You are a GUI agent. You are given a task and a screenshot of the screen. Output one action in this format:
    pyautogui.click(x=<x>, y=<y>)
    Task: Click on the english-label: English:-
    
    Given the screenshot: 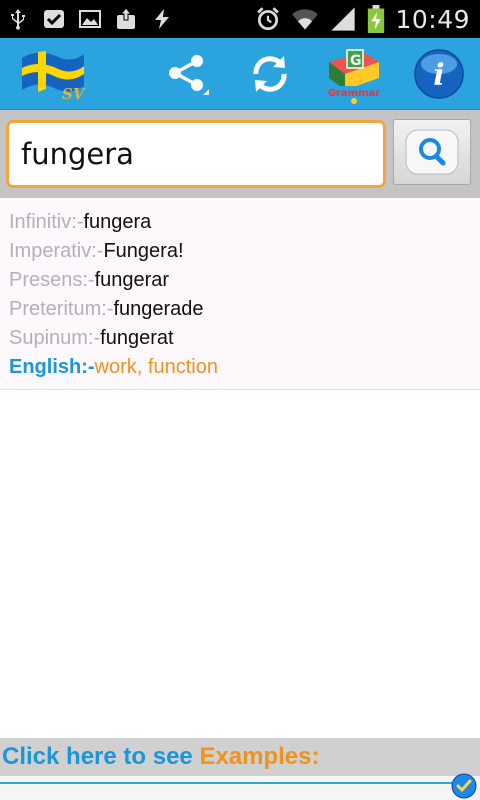 What is the action you would take?
    pyautogui.click(x=52, y=367)
    